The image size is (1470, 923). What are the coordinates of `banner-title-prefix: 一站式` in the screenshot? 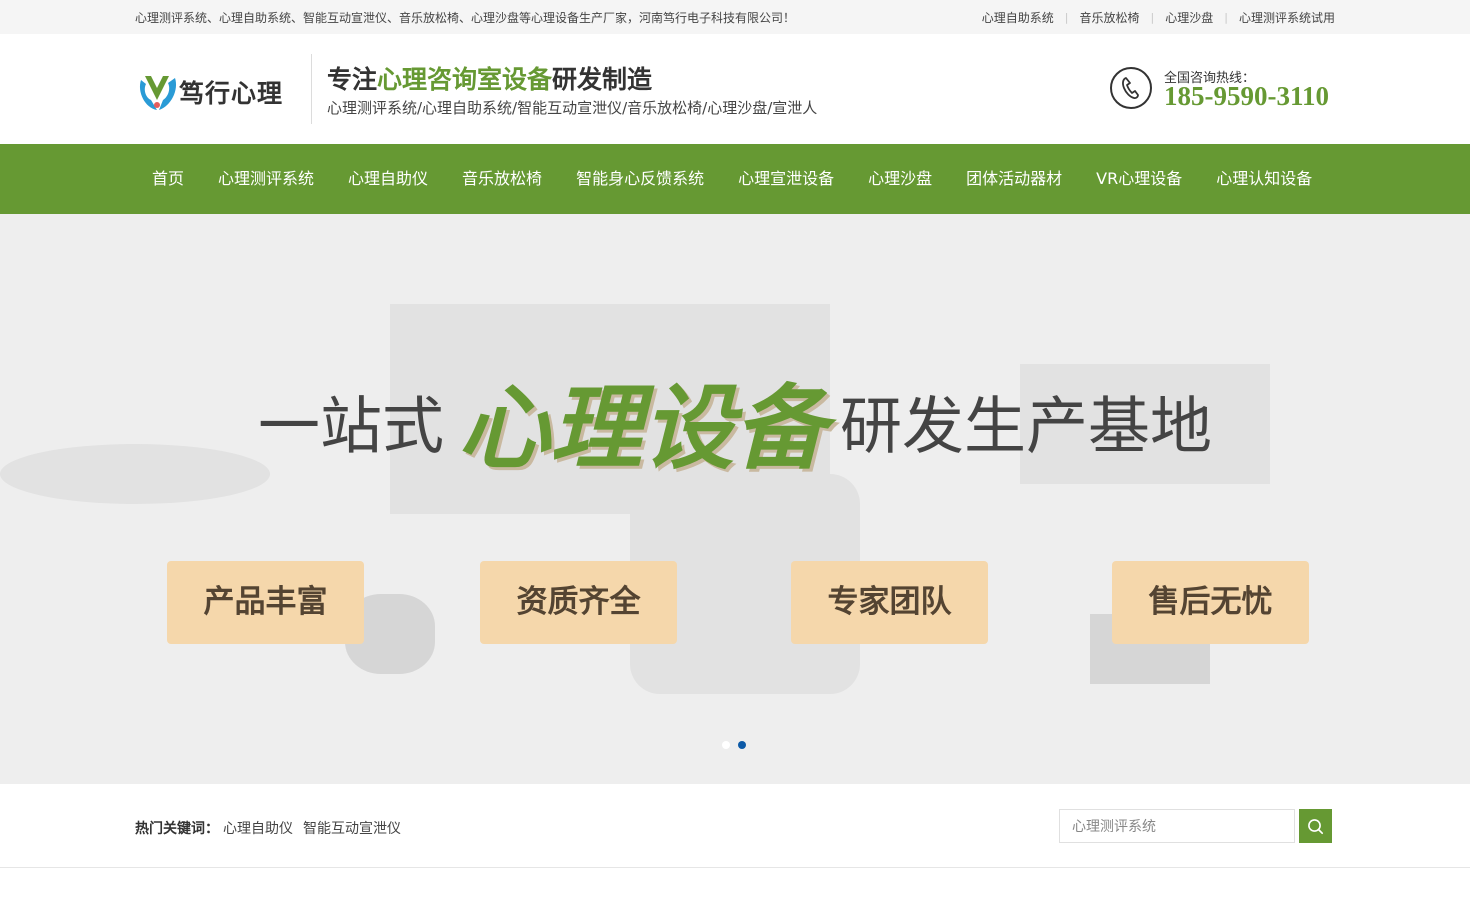 It's located at (350, 426).